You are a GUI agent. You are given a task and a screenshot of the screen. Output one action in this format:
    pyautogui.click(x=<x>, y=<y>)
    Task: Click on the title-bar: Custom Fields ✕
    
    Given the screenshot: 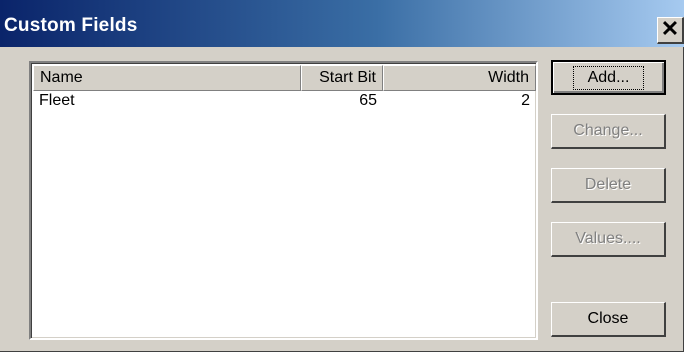 What is the action you would take?
    pyautogui.click(x=342, y=23)
    